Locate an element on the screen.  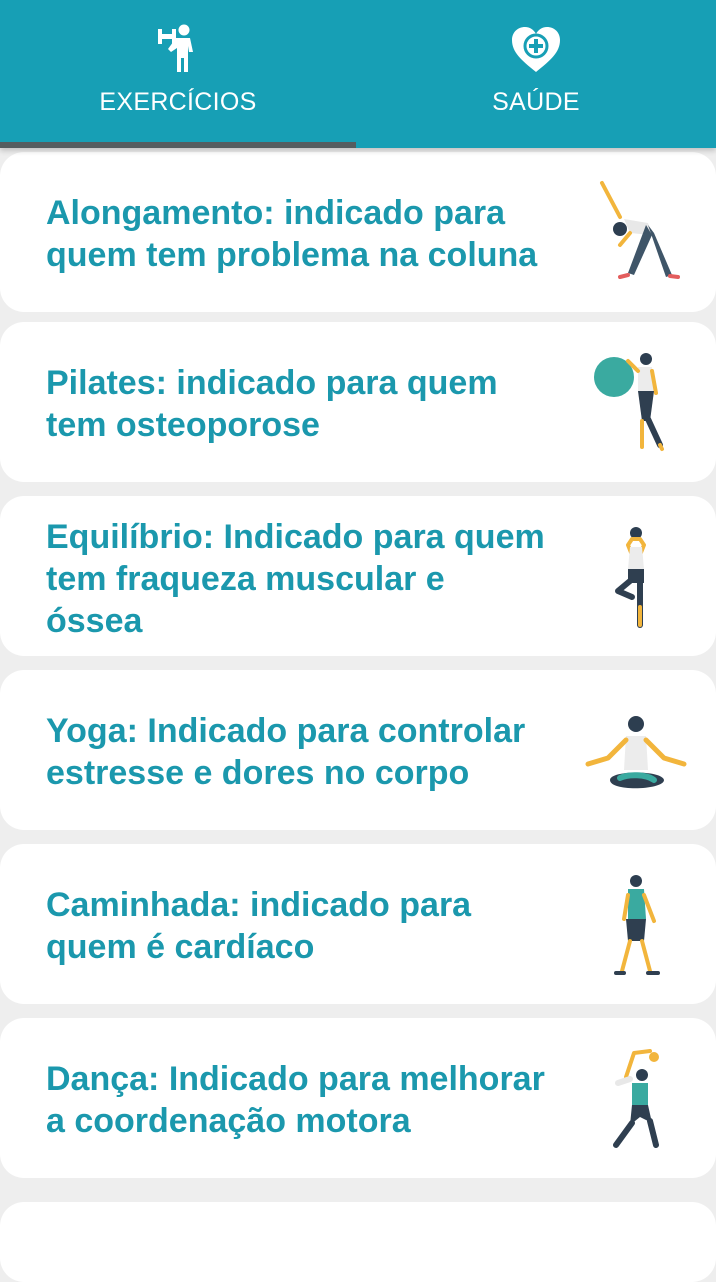
exercise-card-caminhada: Caminhada: indicado para quem é cardíaco is located at coordinates (358, 924).